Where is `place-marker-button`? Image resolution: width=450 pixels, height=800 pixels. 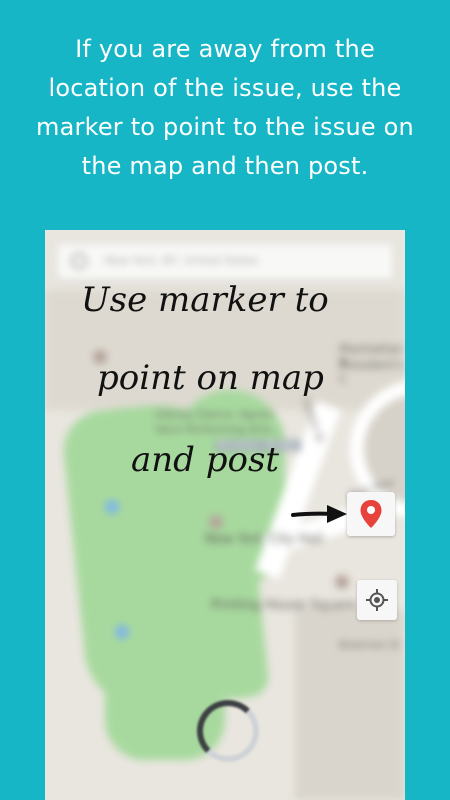
place-marker-button is located at coordinates (371, 514).